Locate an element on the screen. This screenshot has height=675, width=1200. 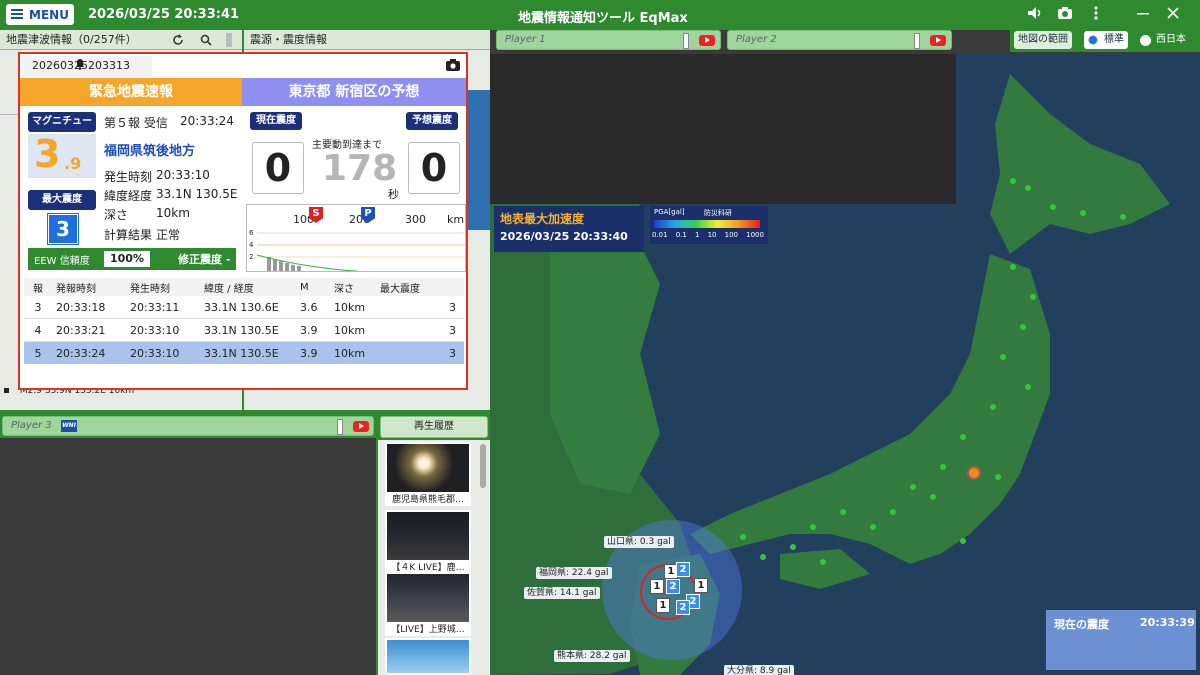
current-intensity-label: 現在震度 is located at coordinates (276, 121).